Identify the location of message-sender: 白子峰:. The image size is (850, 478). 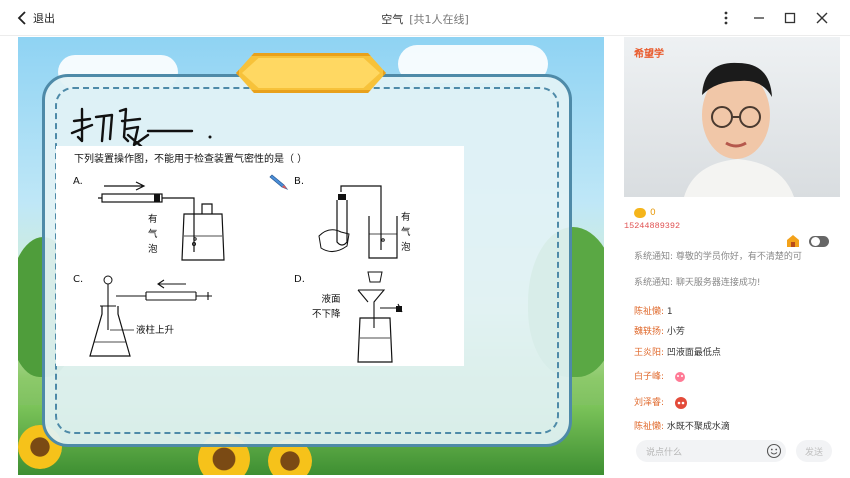
(649, 377).